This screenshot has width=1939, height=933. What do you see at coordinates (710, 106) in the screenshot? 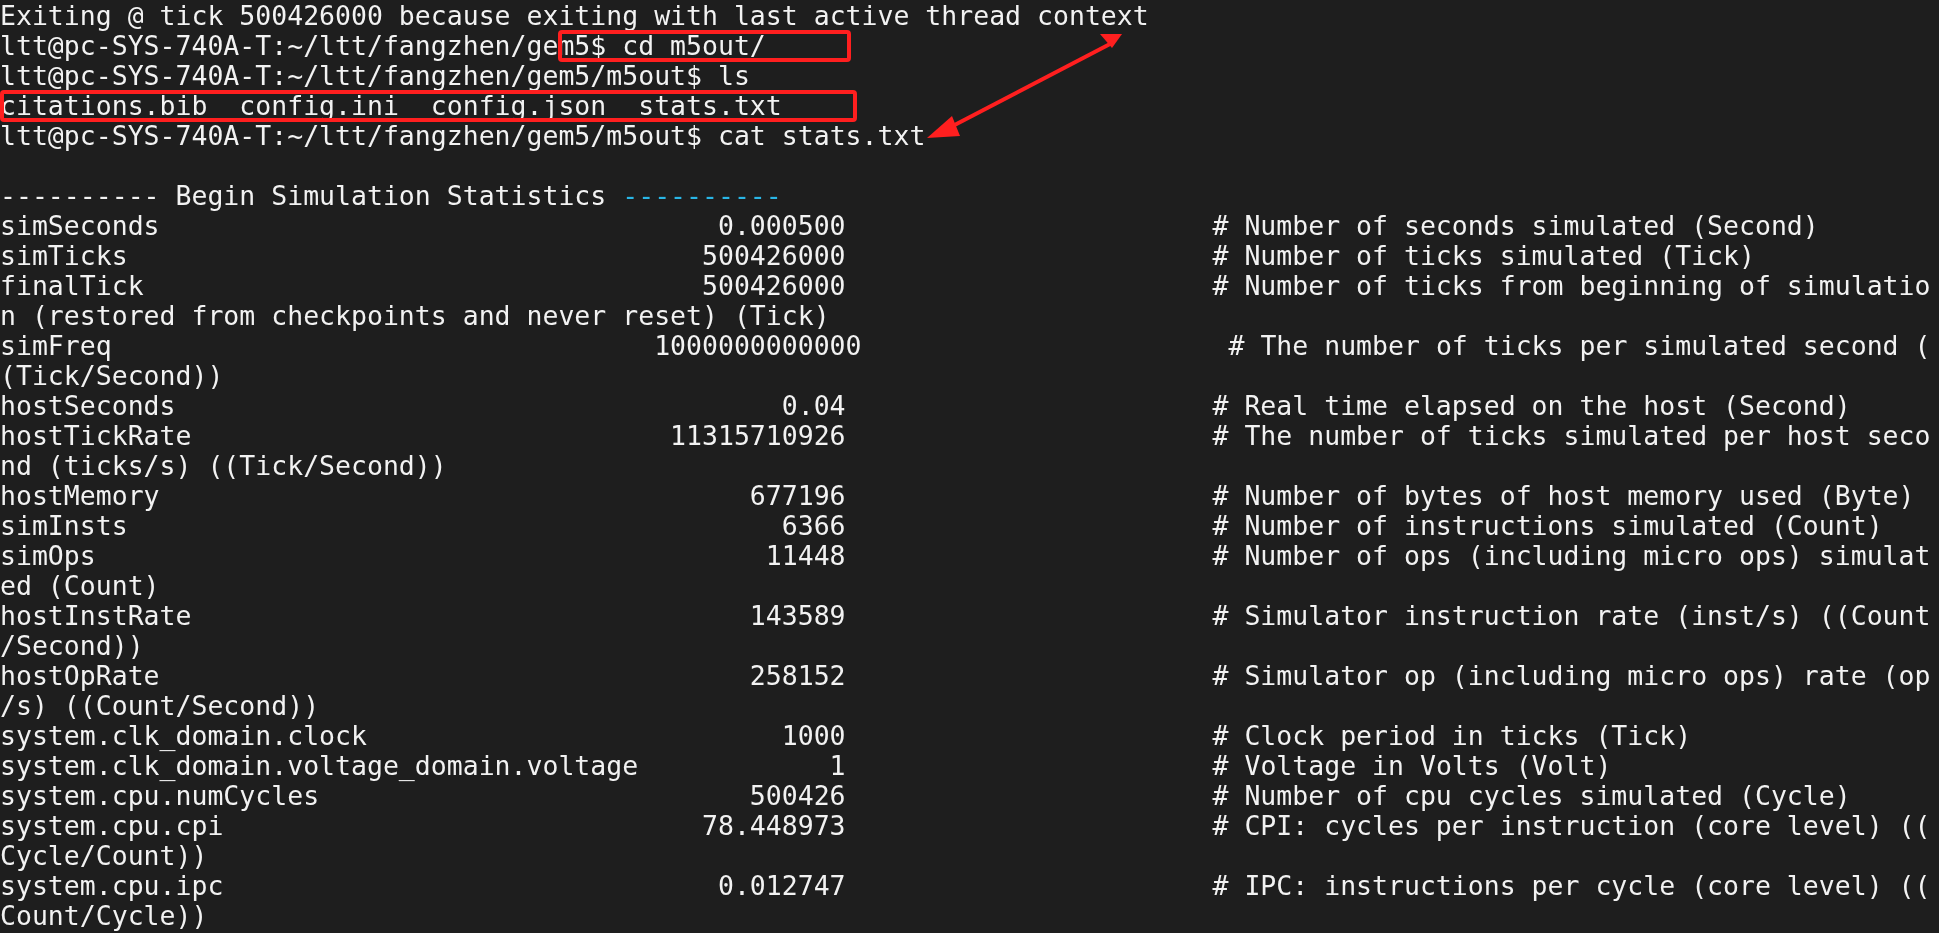
I see `file-name: stats.txt` at bounding box center [710, 106].